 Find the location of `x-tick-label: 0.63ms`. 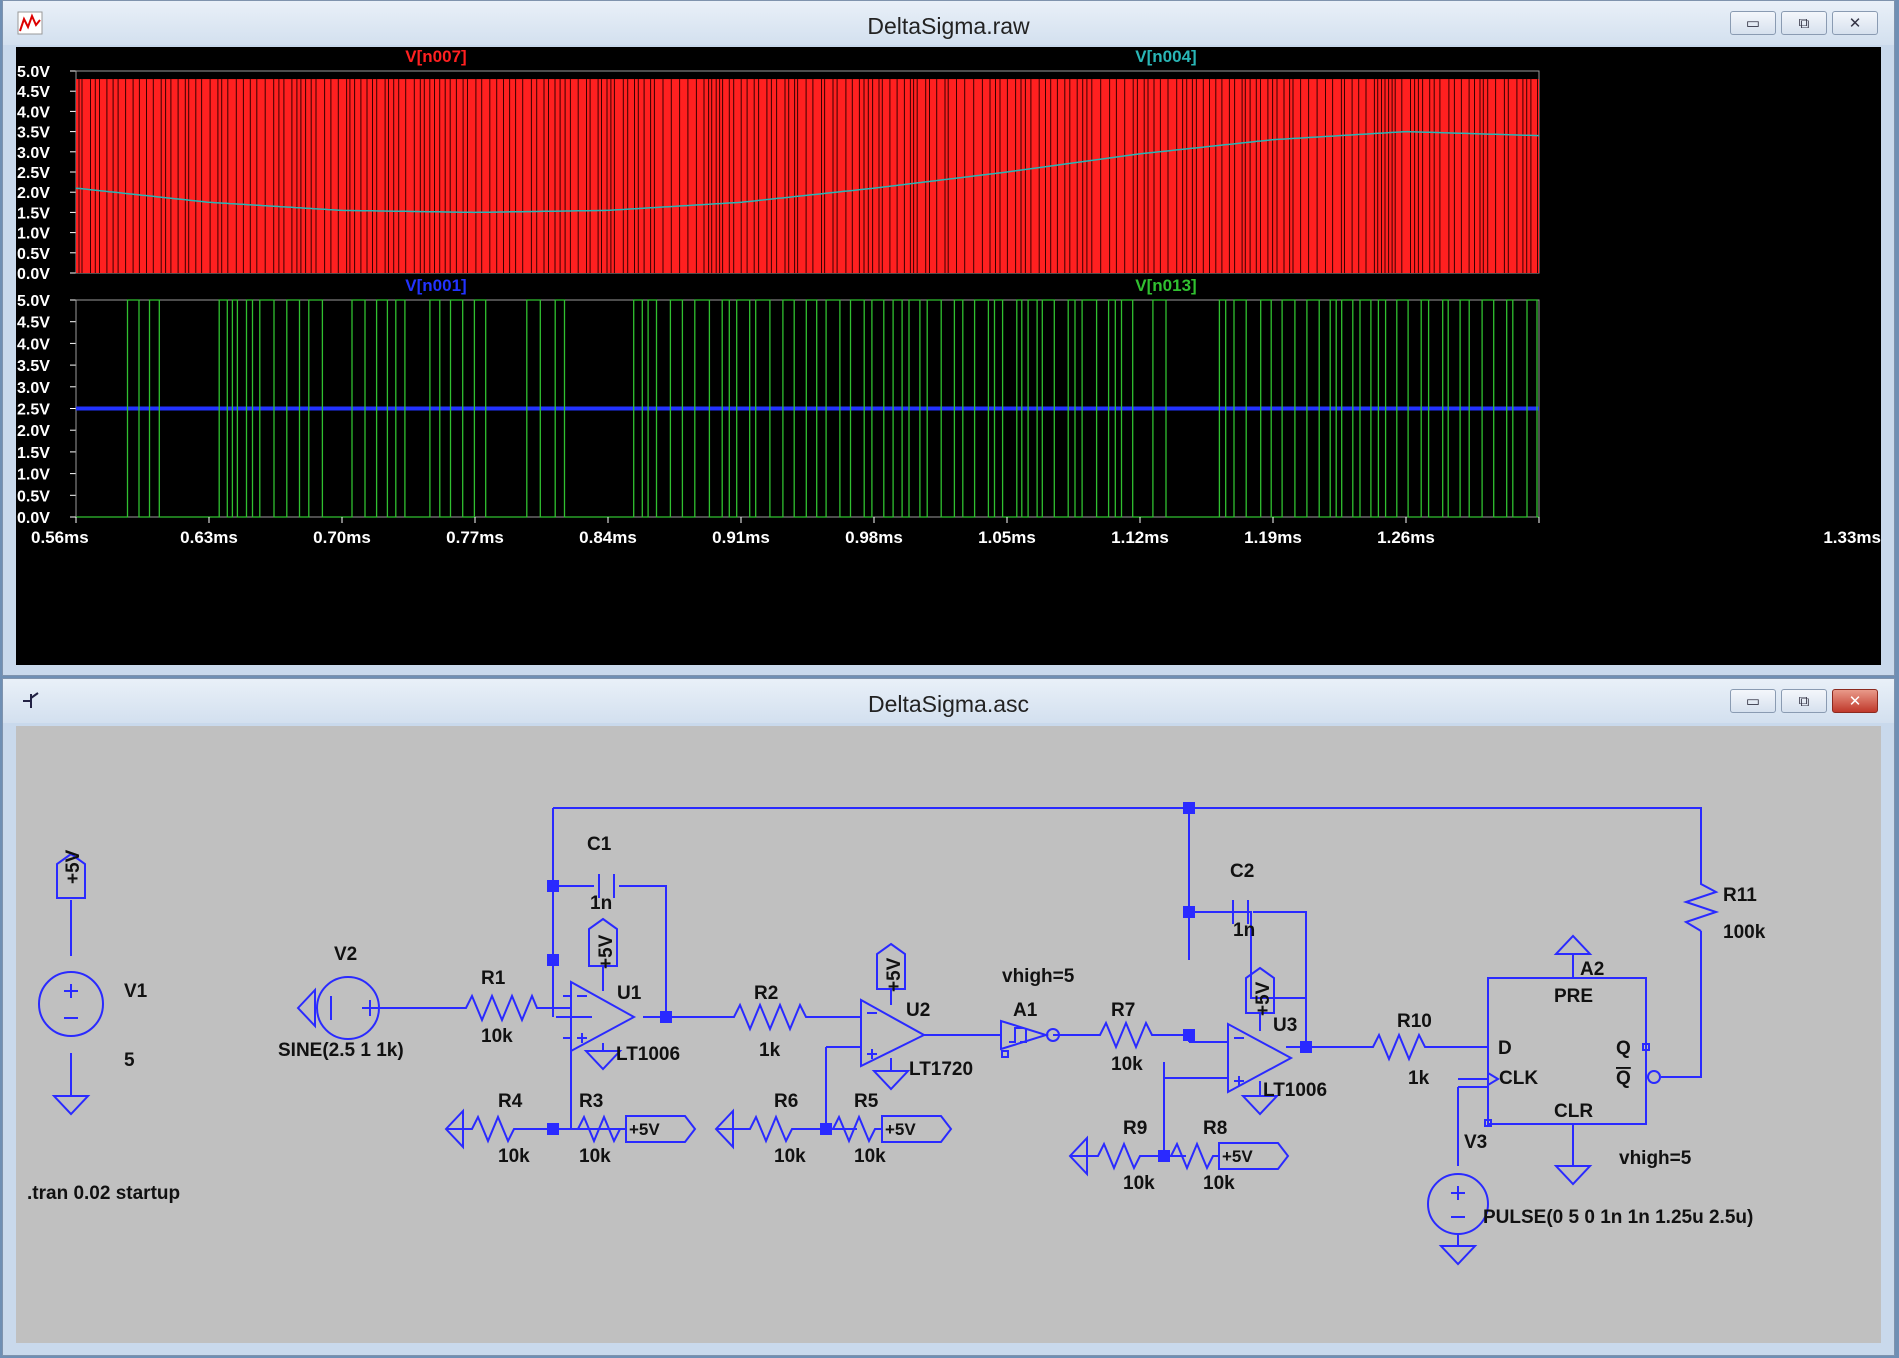

x-tick-label: 0.63ms is located at coordinates (209, 537).